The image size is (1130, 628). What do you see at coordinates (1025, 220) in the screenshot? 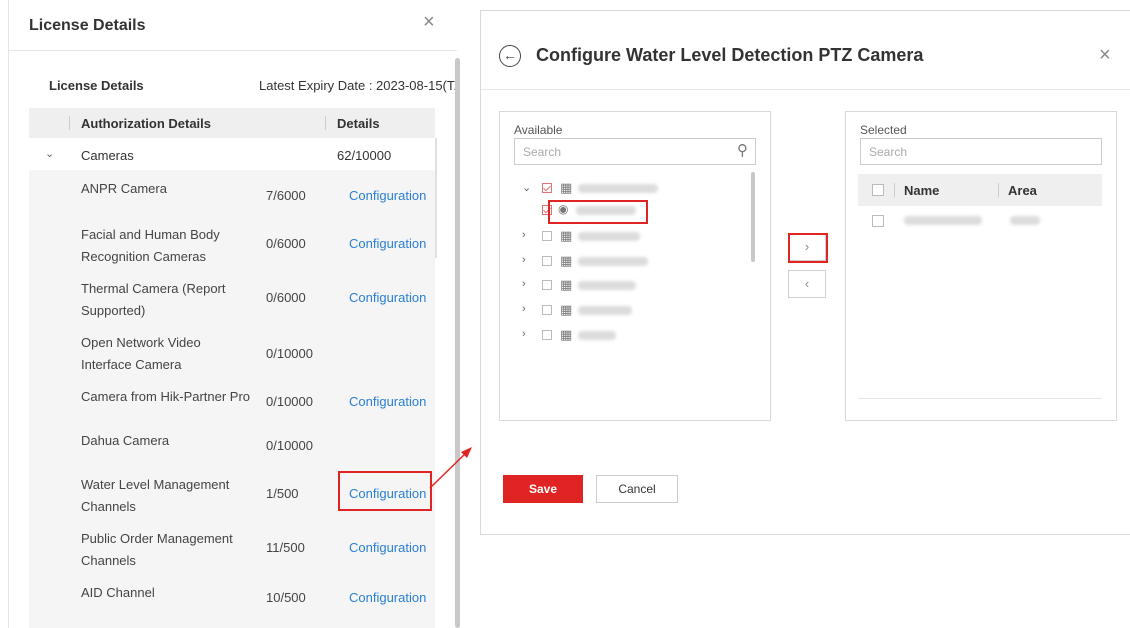
I see `blurred-area` at bounding box center [1025, 220].